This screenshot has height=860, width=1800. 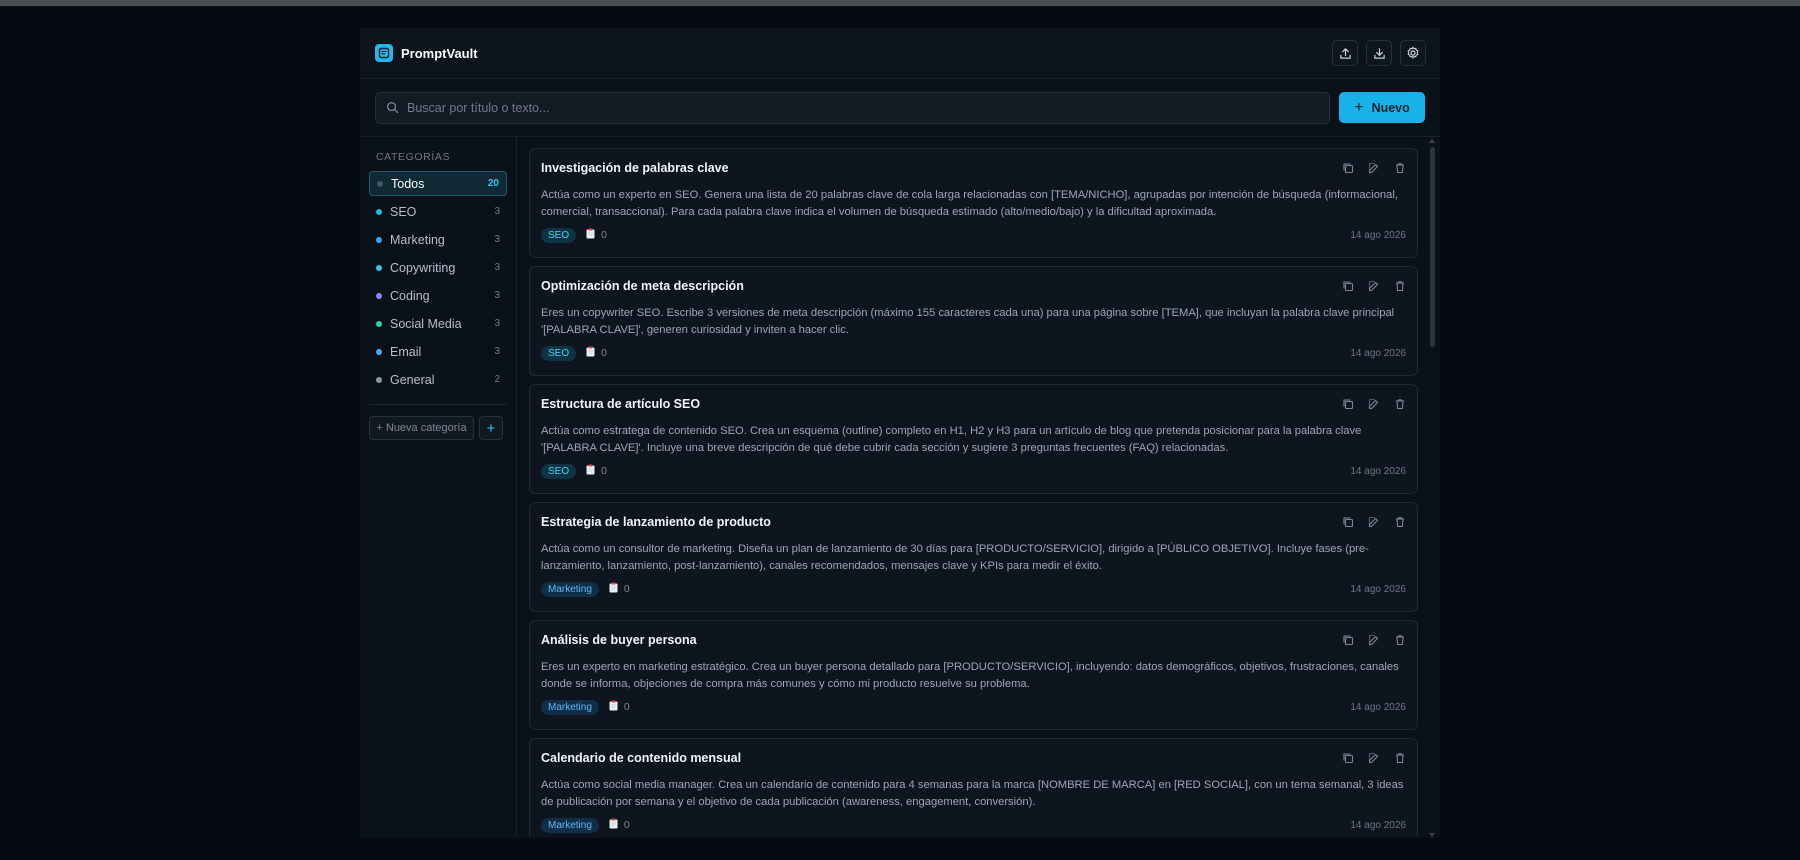 I want to click on download-icon, so click(x=1379, y=53).